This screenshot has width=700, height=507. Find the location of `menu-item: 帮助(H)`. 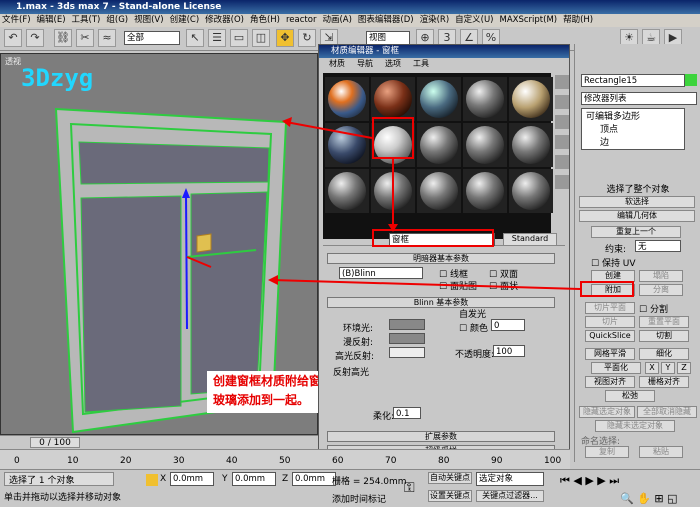

menu-item: 帮助(H) is located at coordinates (578, 20).